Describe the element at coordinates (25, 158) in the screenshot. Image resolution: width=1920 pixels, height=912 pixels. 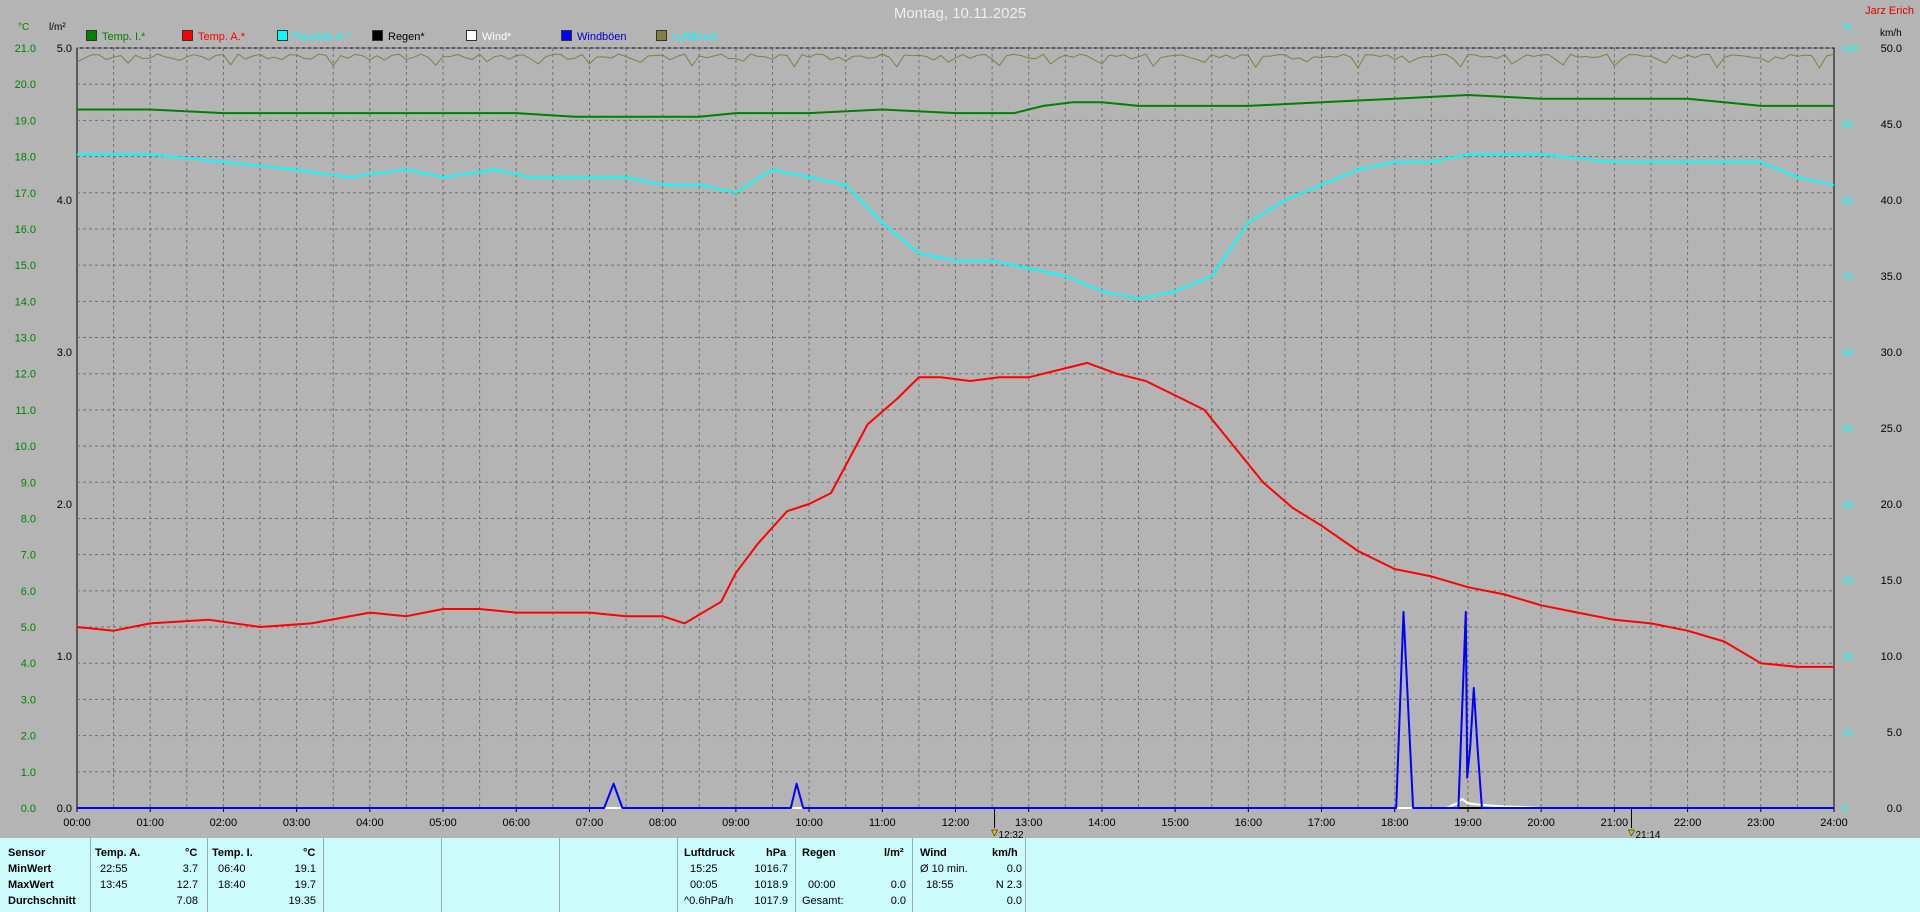
I see `temp-tick-label: 18.0` at that location.